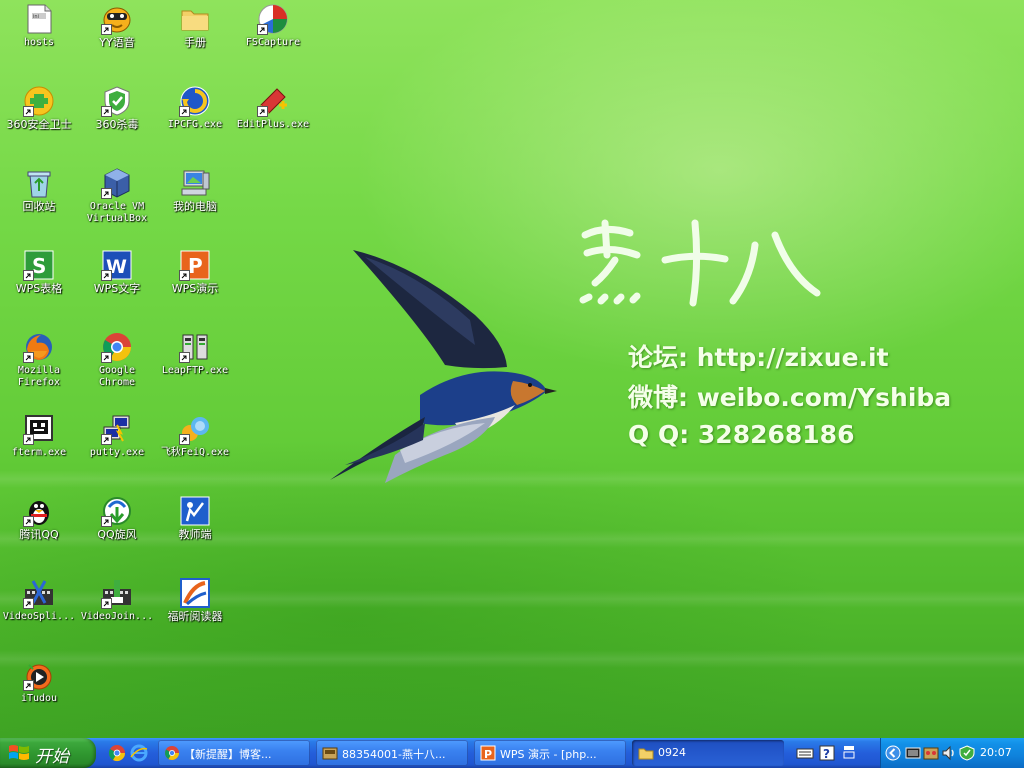 The height and width of the screenshot is (768, 1024). I want to click on windows-logo-icon, so click(19, 752).